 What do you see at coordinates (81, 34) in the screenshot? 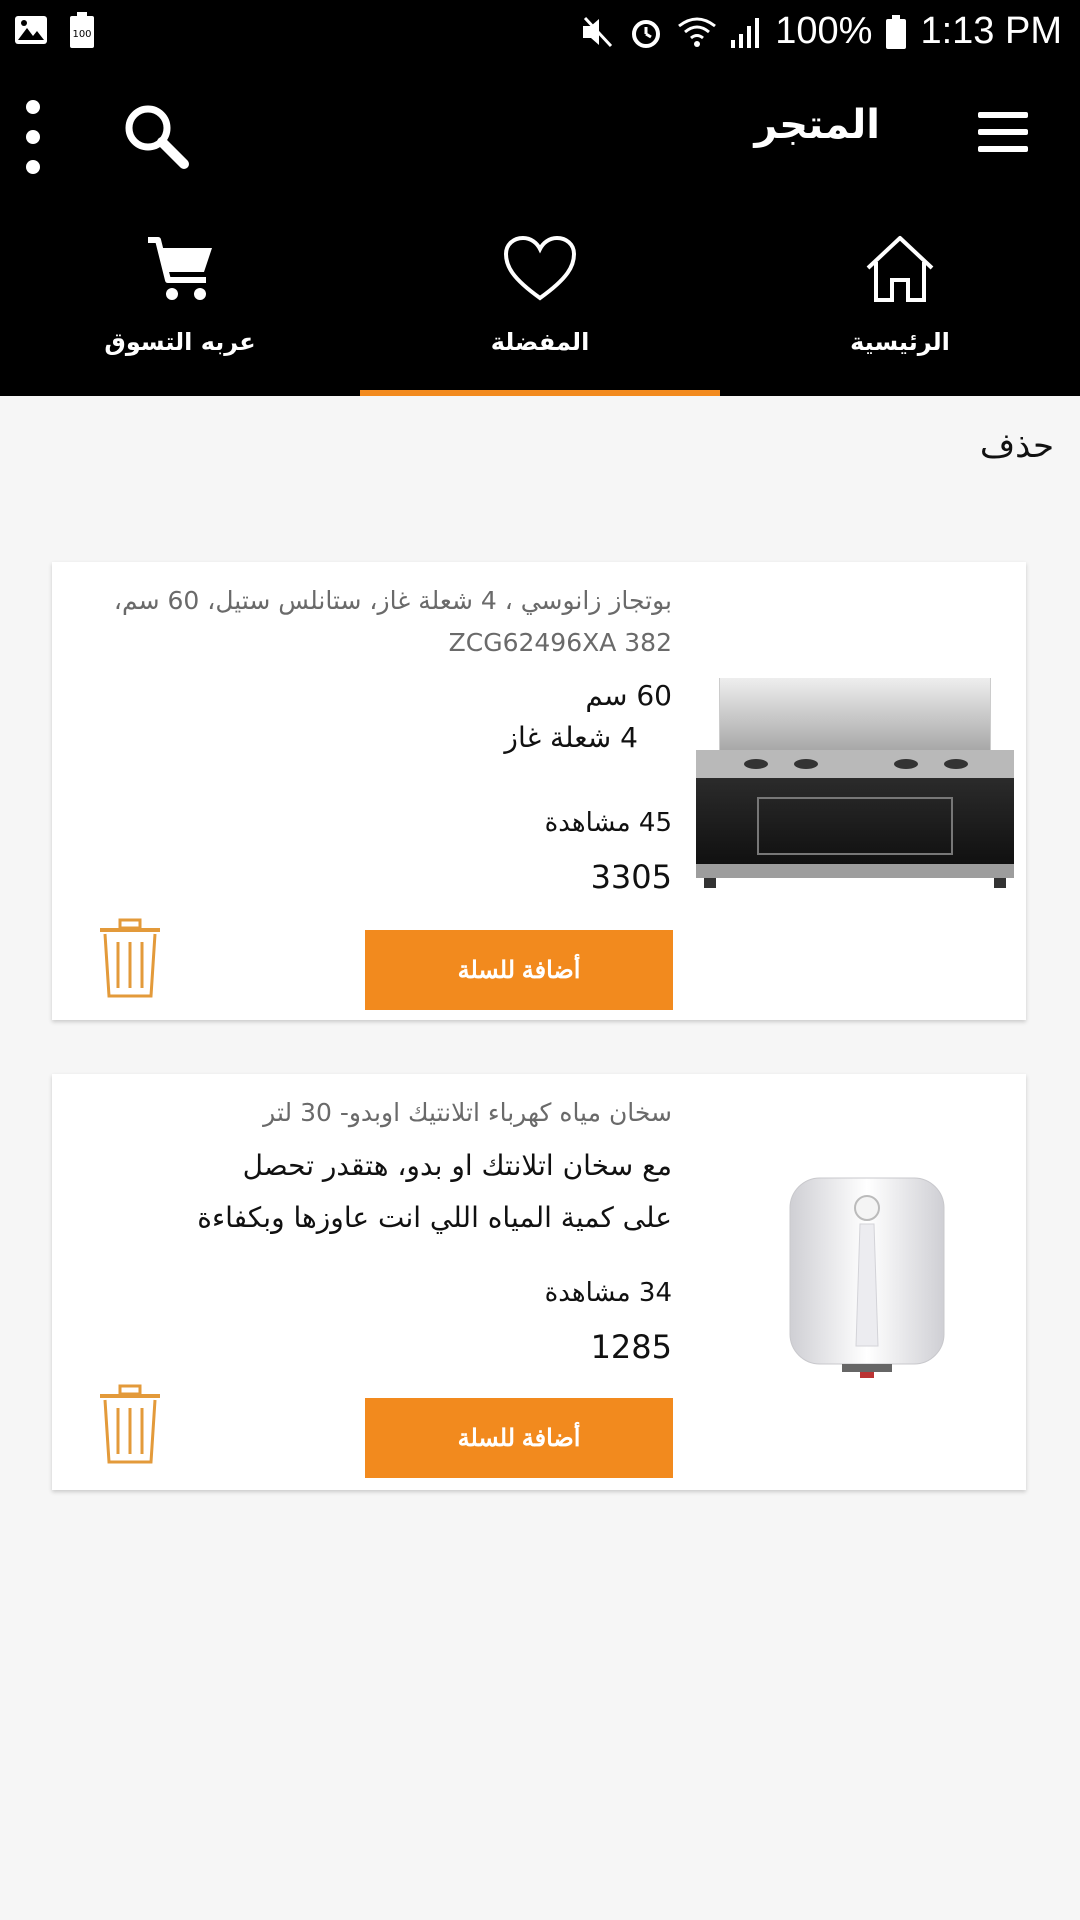
I see `svg-text: 100` at bounding box center [81, 34].